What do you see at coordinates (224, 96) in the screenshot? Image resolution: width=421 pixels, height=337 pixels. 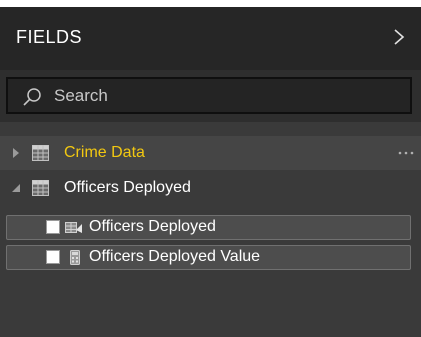 I see `search-input` at bounding box center [224, 96].